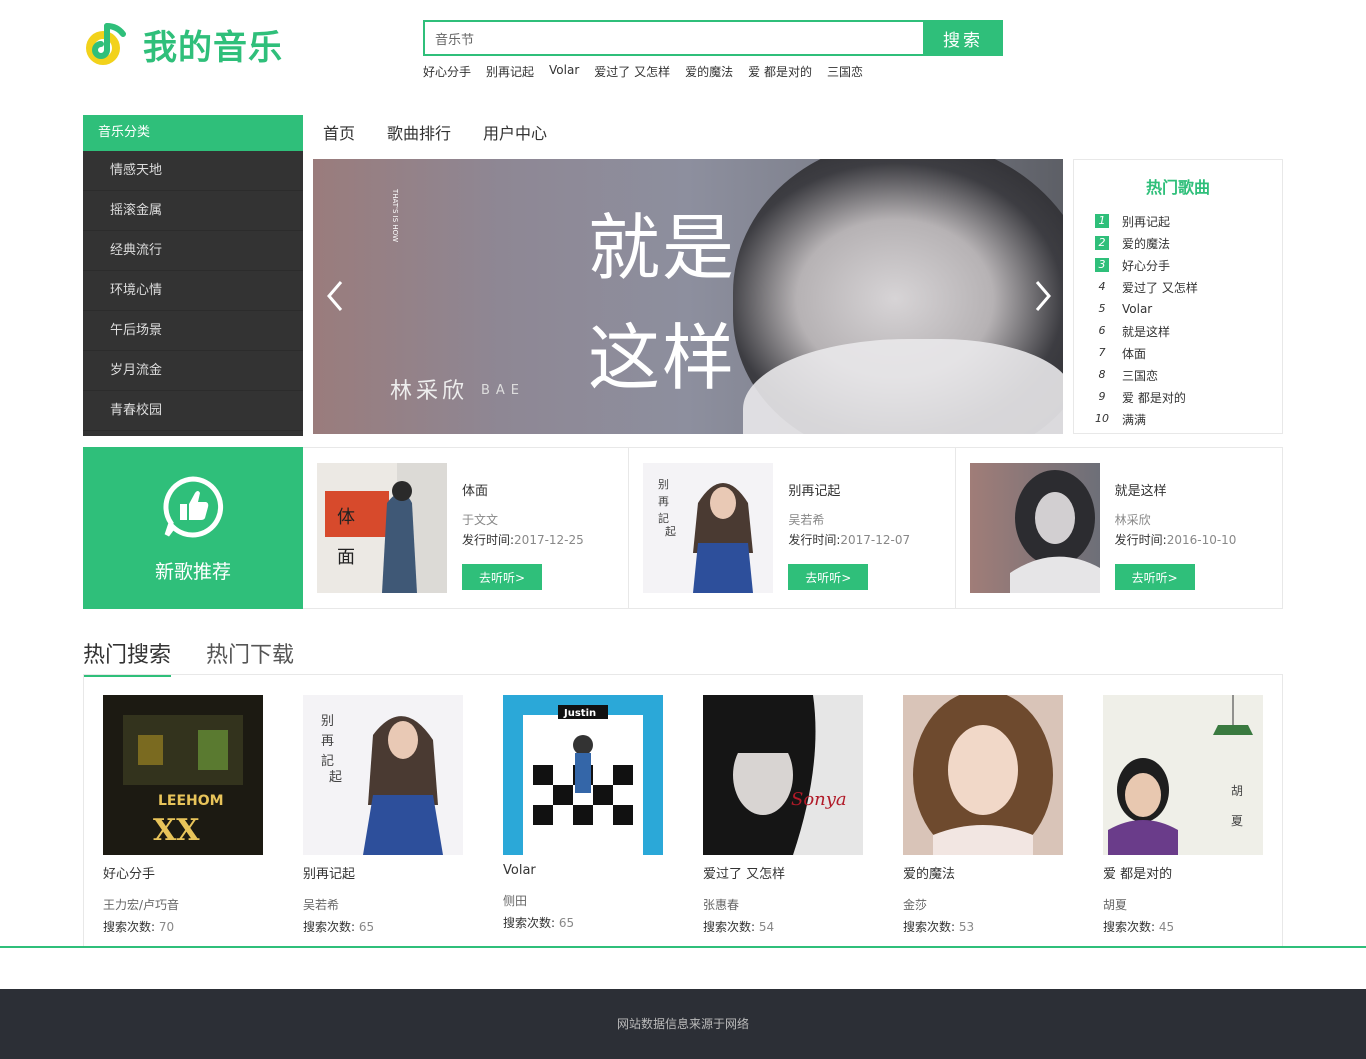 Image resolution: width=1366 pixels, height=1059 pixels. What do you see at coordinates (683, 1024) in the screenshot?
I see `footer: 网站数据信息来源于网络` at bounding box center [683, 1024].